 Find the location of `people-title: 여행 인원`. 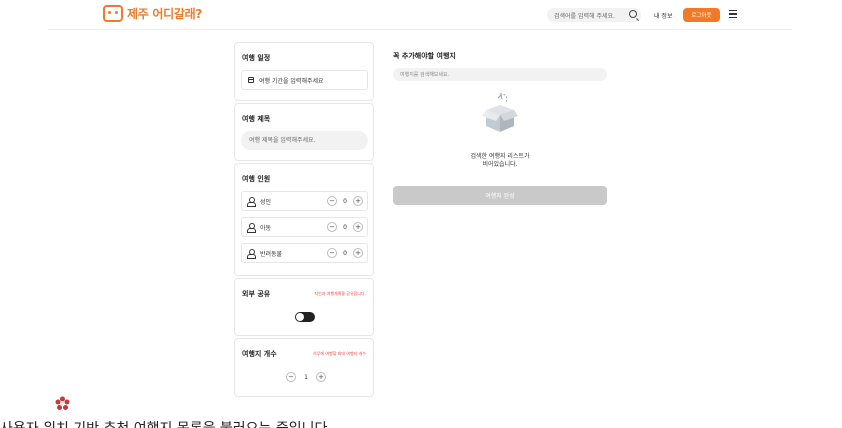

people-title: 여행 인원 is located at coordinates (256, 179).